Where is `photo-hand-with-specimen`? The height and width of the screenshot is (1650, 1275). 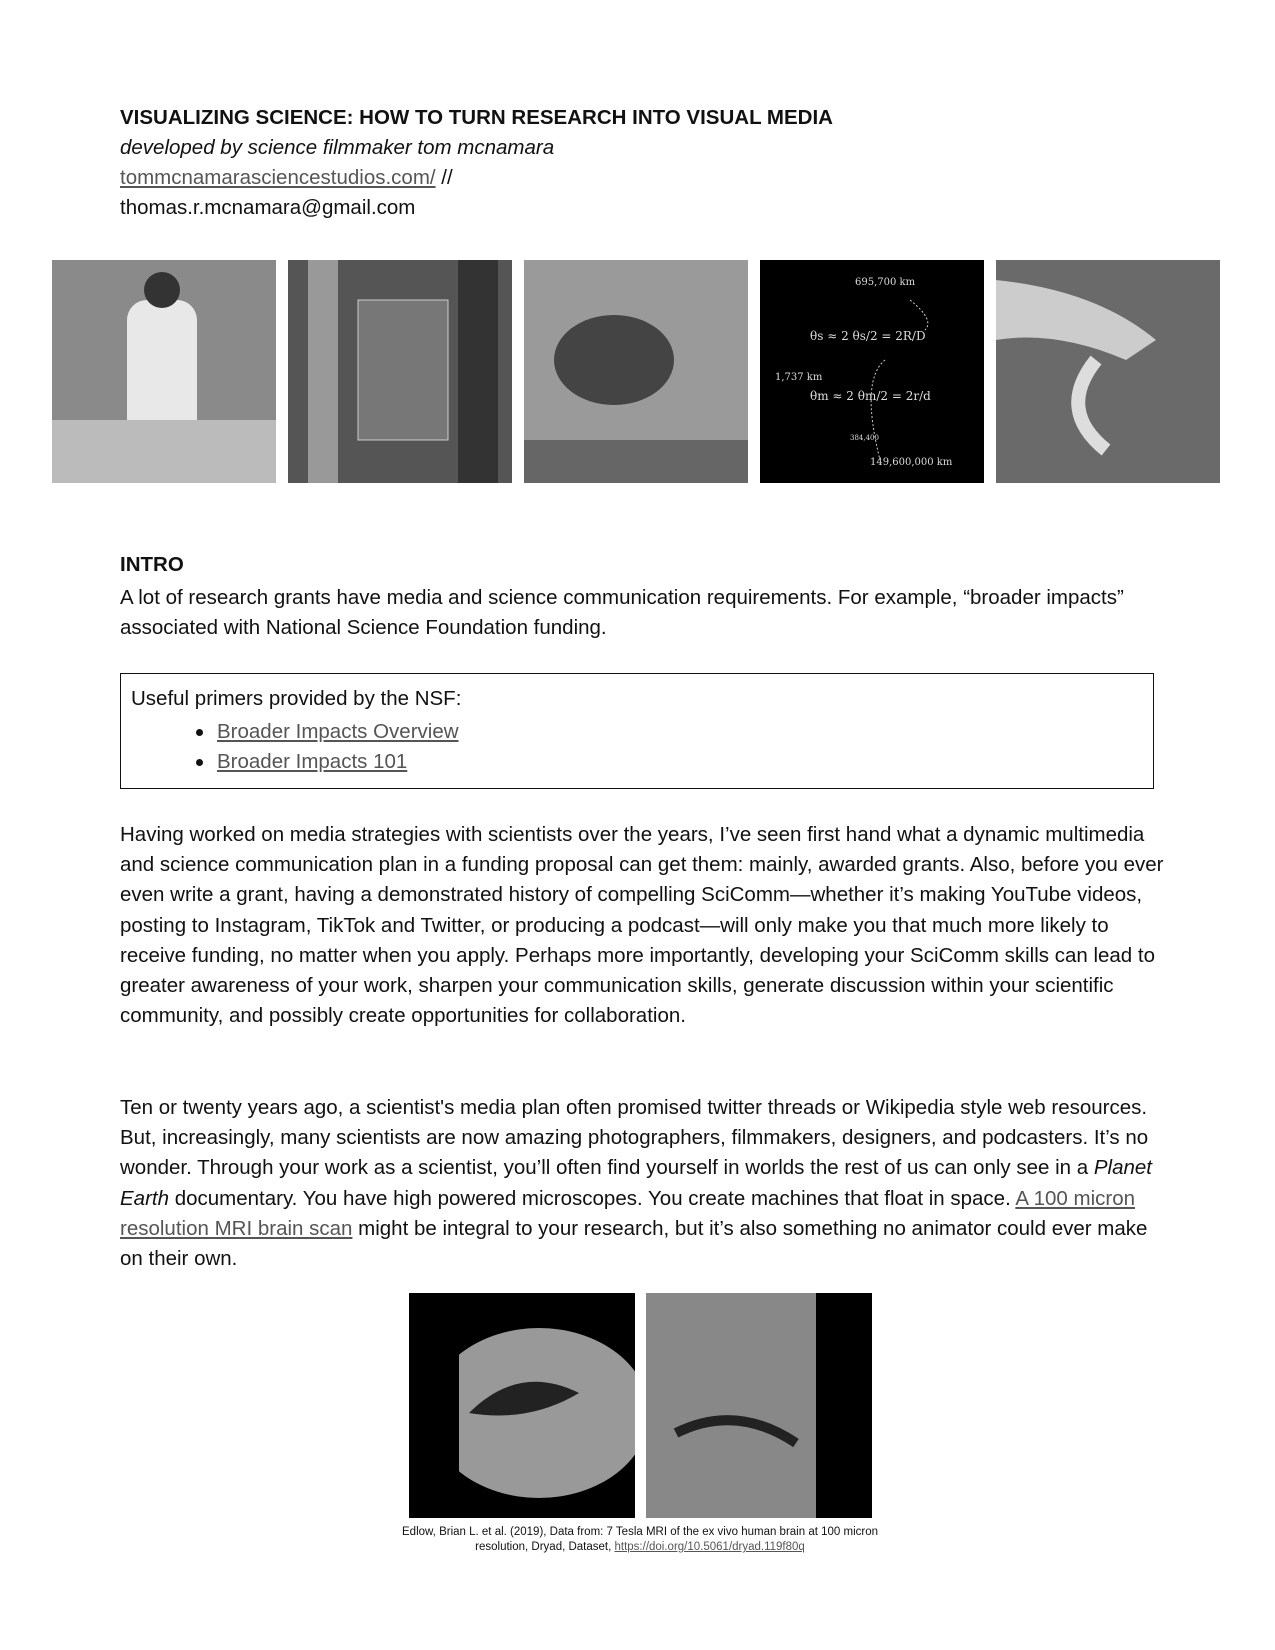
photo-hand-with-specimen is located at coordinates (1108, 371).